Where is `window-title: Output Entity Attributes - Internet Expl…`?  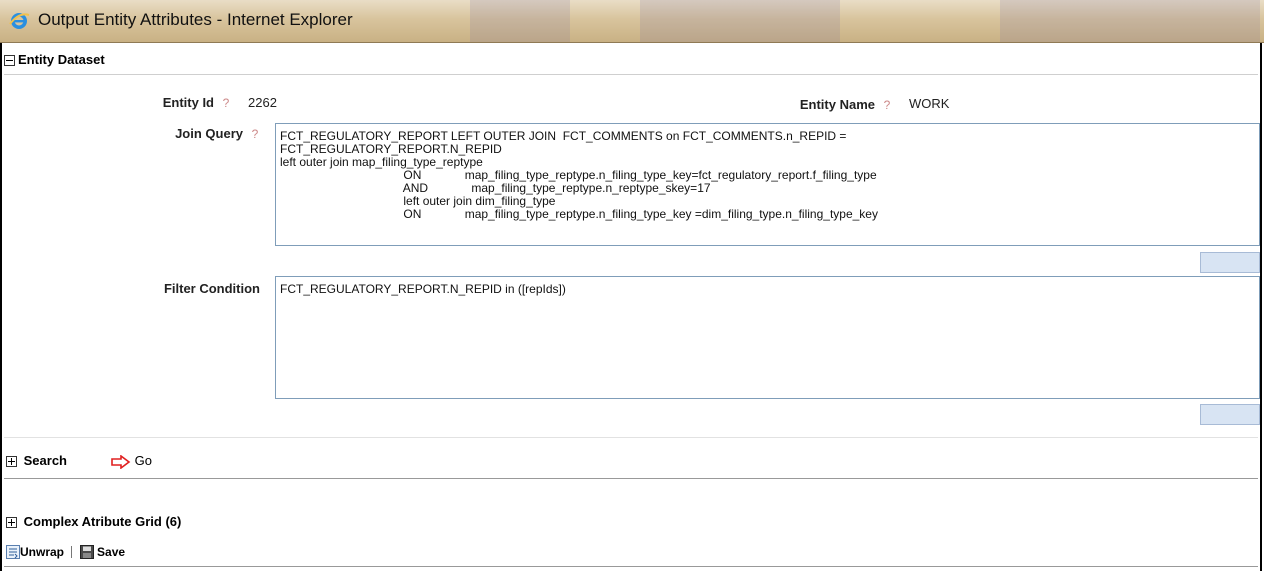 window-title: Output Entity Attributes - Internet Expl… is located at coordinates (195, 19).